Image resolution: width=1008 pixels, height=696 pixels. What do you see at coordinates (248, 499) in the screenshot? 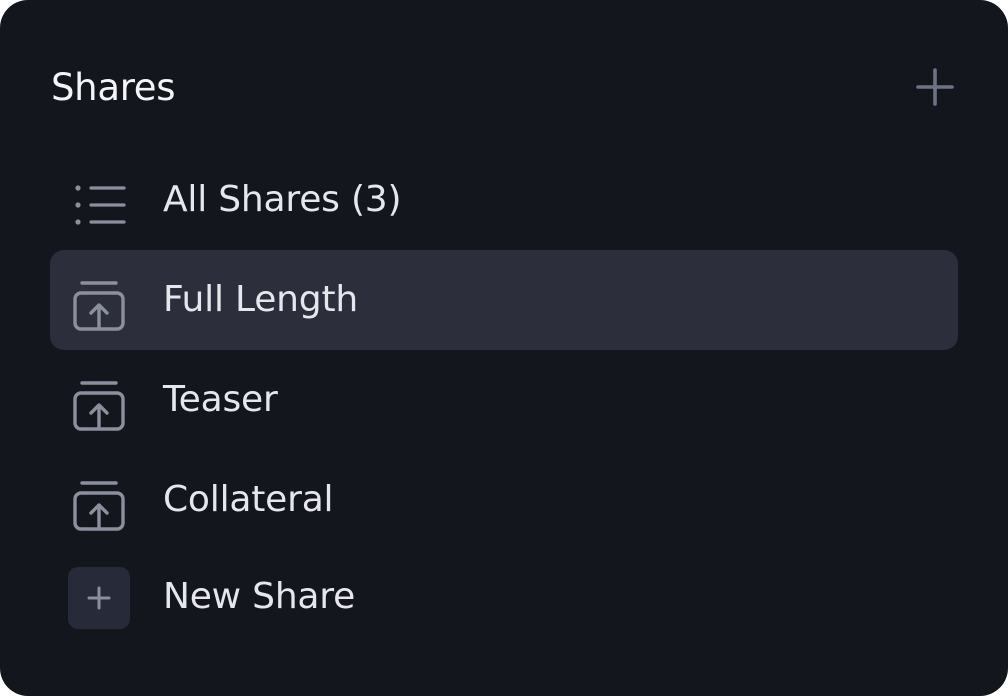
I see `share-item-label: Collateral` at bounding box center [248, 499].